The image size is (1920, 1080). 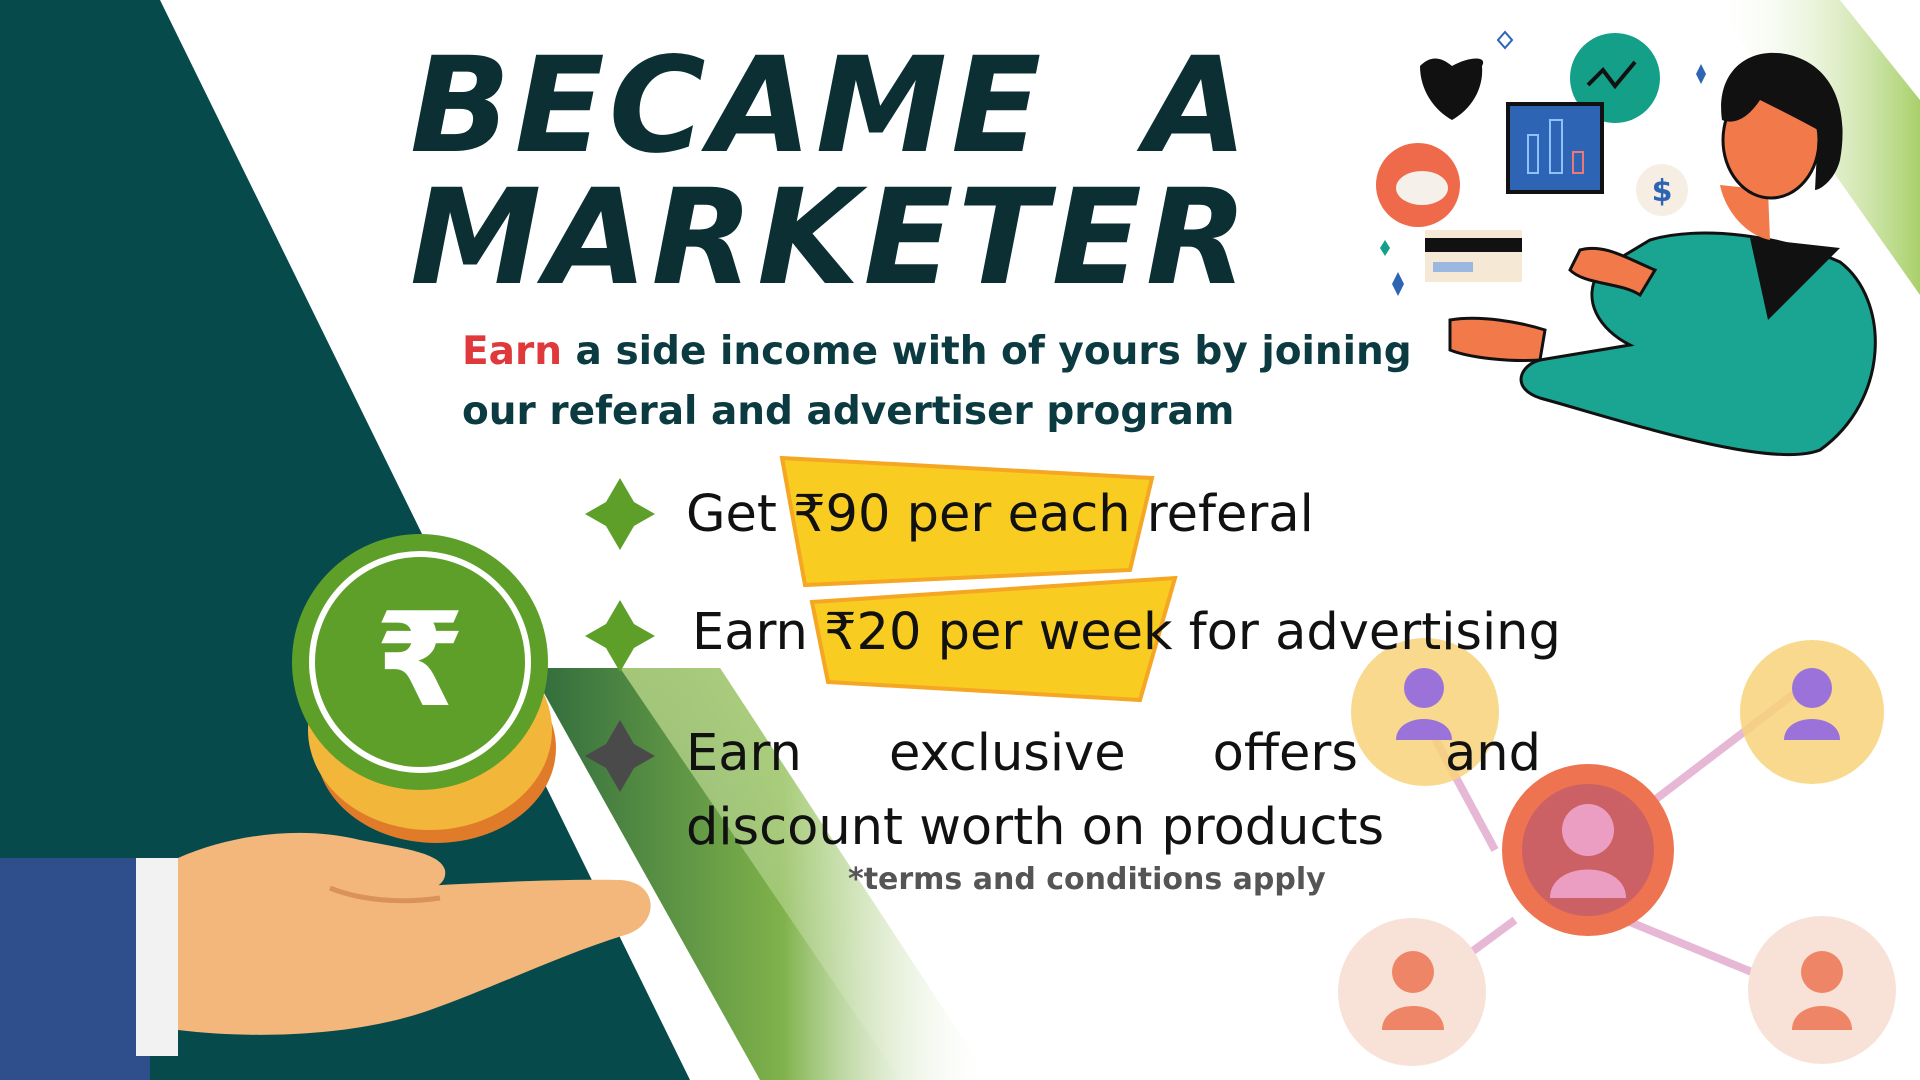 I want to click on terms-note: *terms and conditions apply, so click(x=1087, y=879).